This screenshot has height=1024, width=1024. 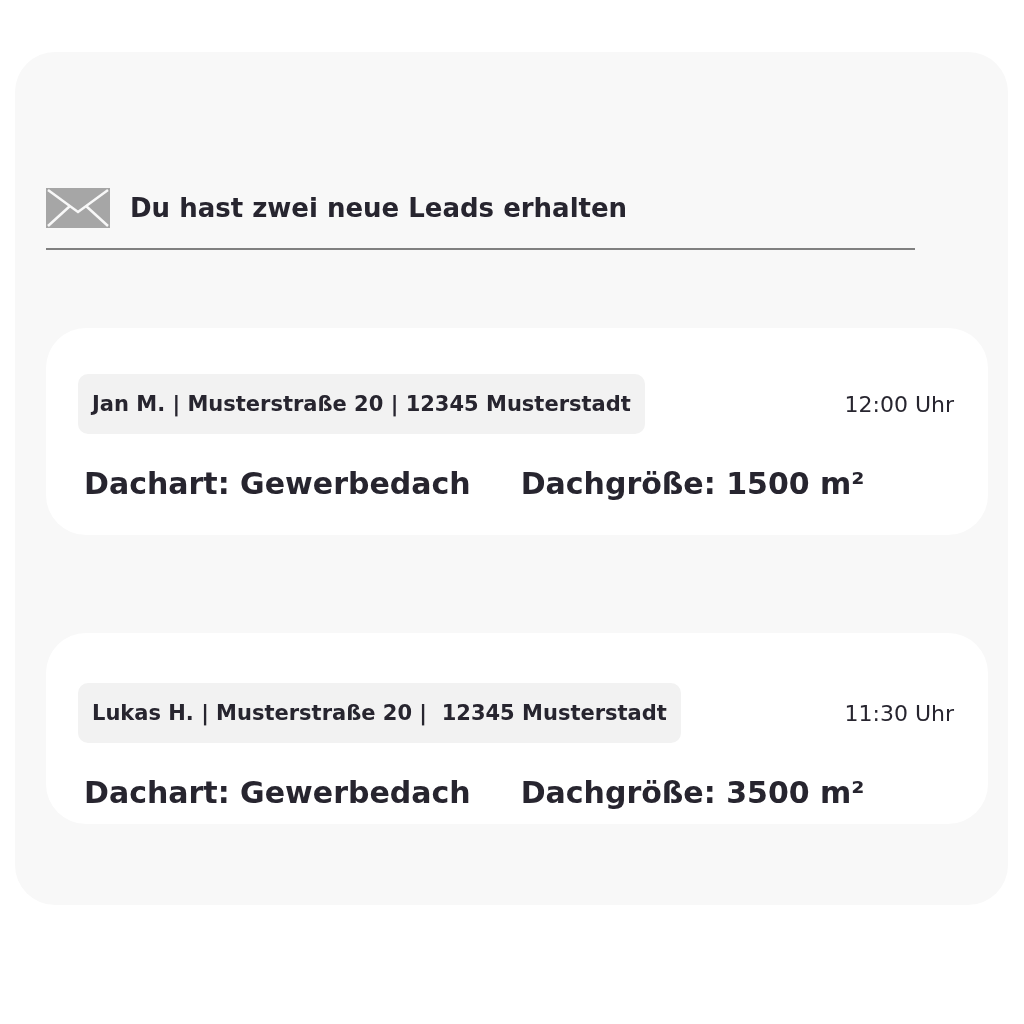 What do you see at coordinates (899, 713) in the screenshot?
I see `lead-time: 11:30 Uhr` at bounding box center [899, 713].